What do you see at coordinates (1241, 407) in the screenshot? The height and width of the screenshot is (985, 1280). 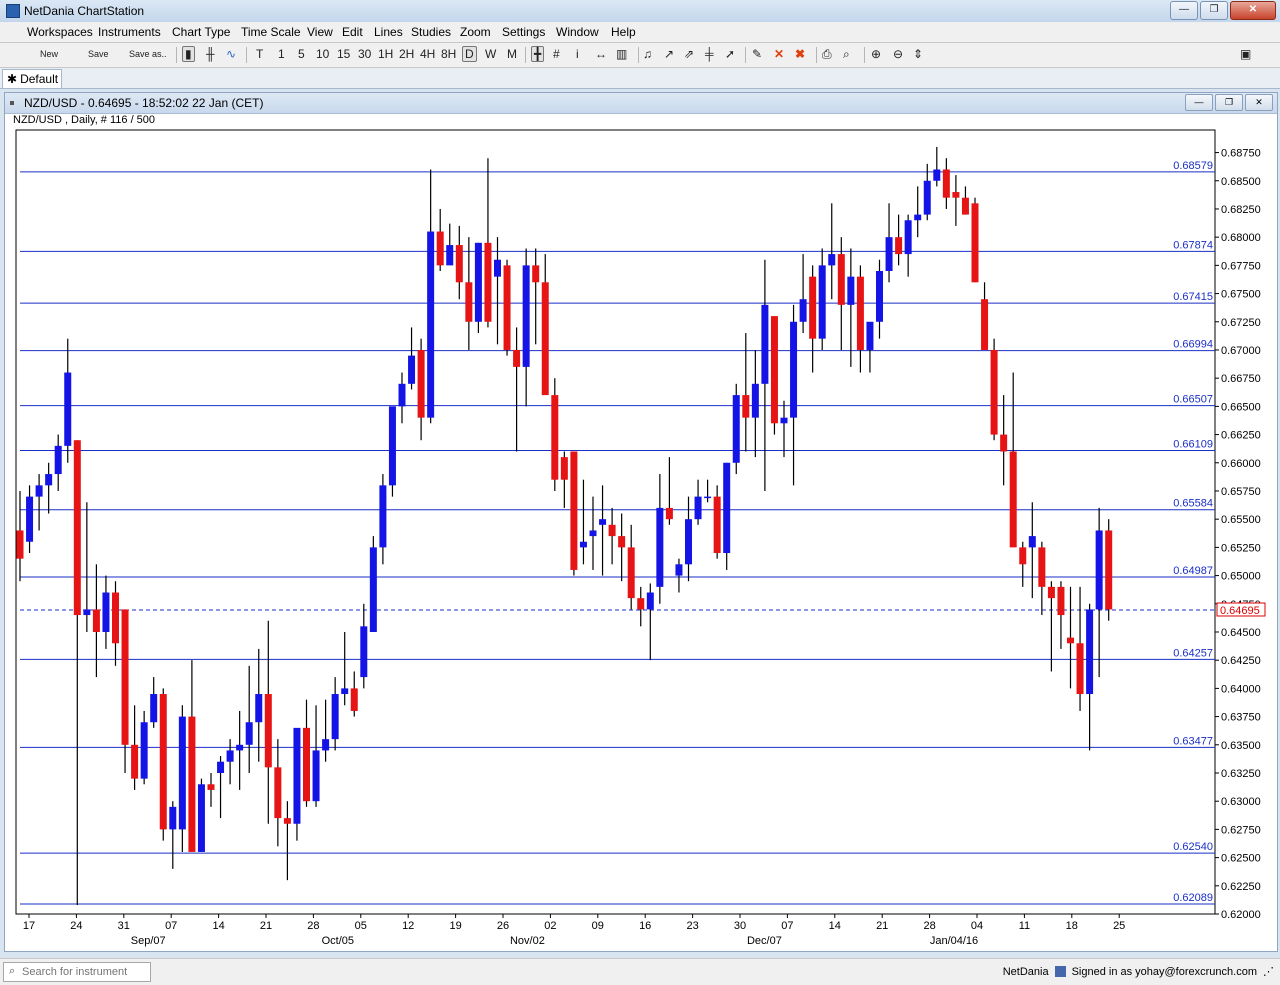 I see `y-tick-label: 0.66500` at bounding box center [1241, 407].